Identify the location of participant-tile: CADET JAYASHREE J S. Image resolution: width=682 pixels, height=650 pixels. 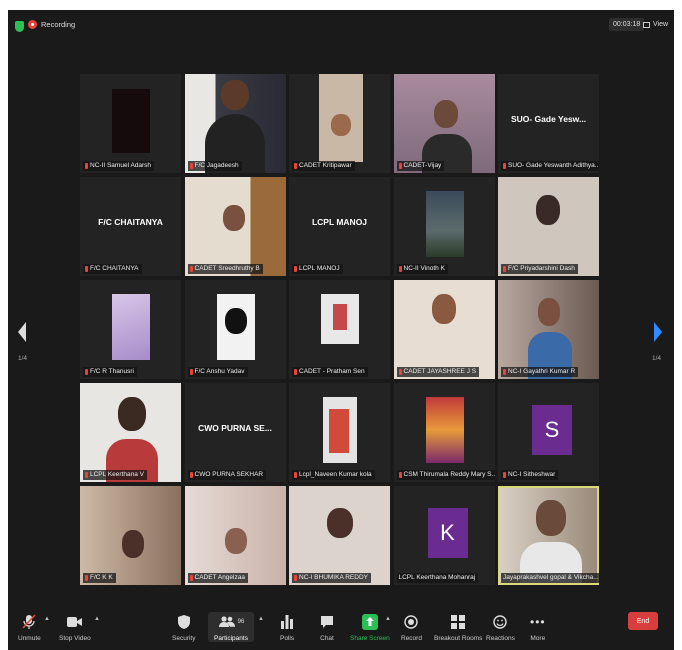
(444, 329).